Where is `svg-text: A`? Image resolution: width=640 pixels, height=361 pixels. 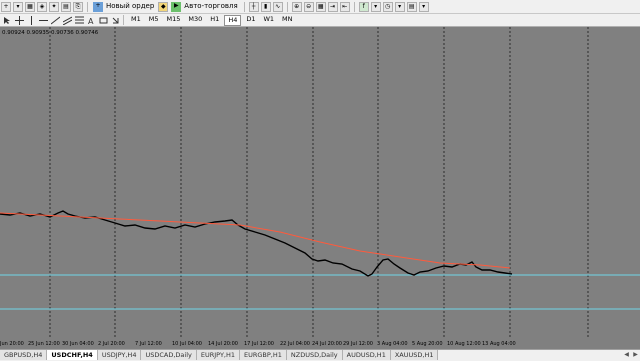
svg-text: A is located at coordinates (91, 21).